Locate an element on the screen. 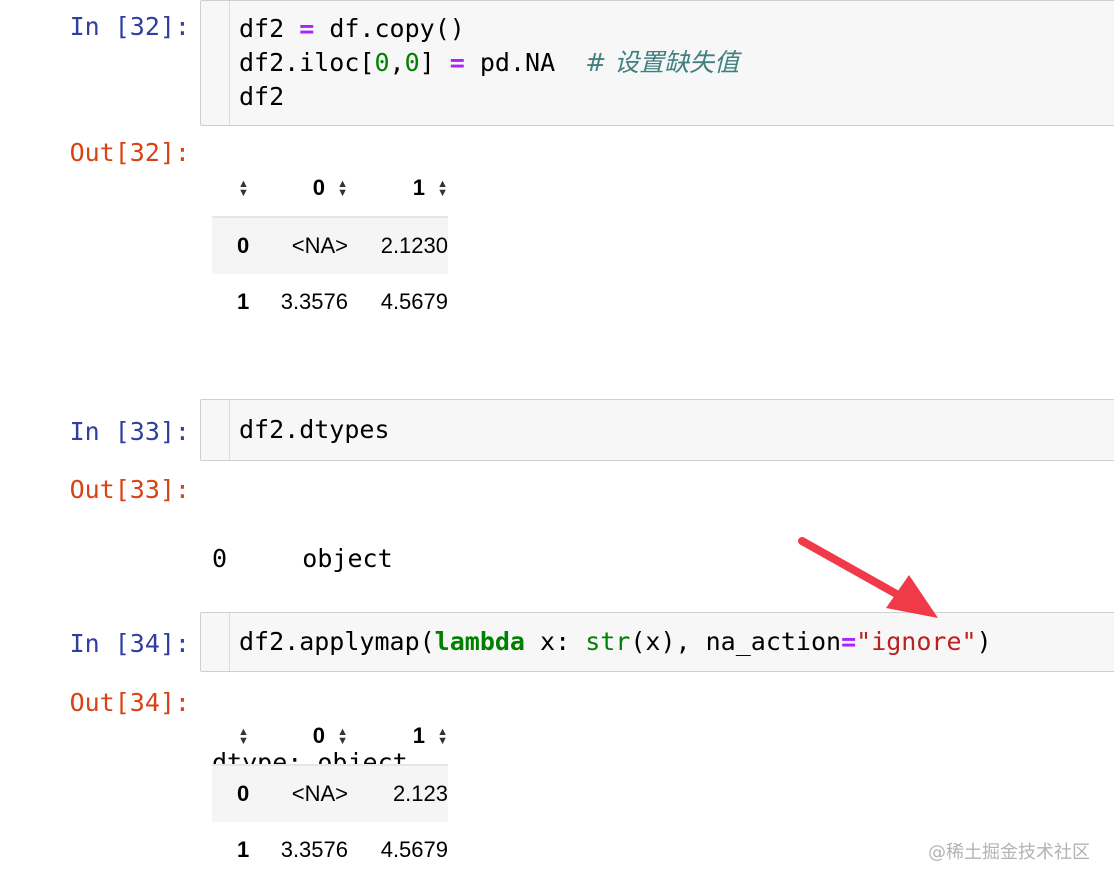  code-line: df2.dtypes is located at coordinates (314, 430).